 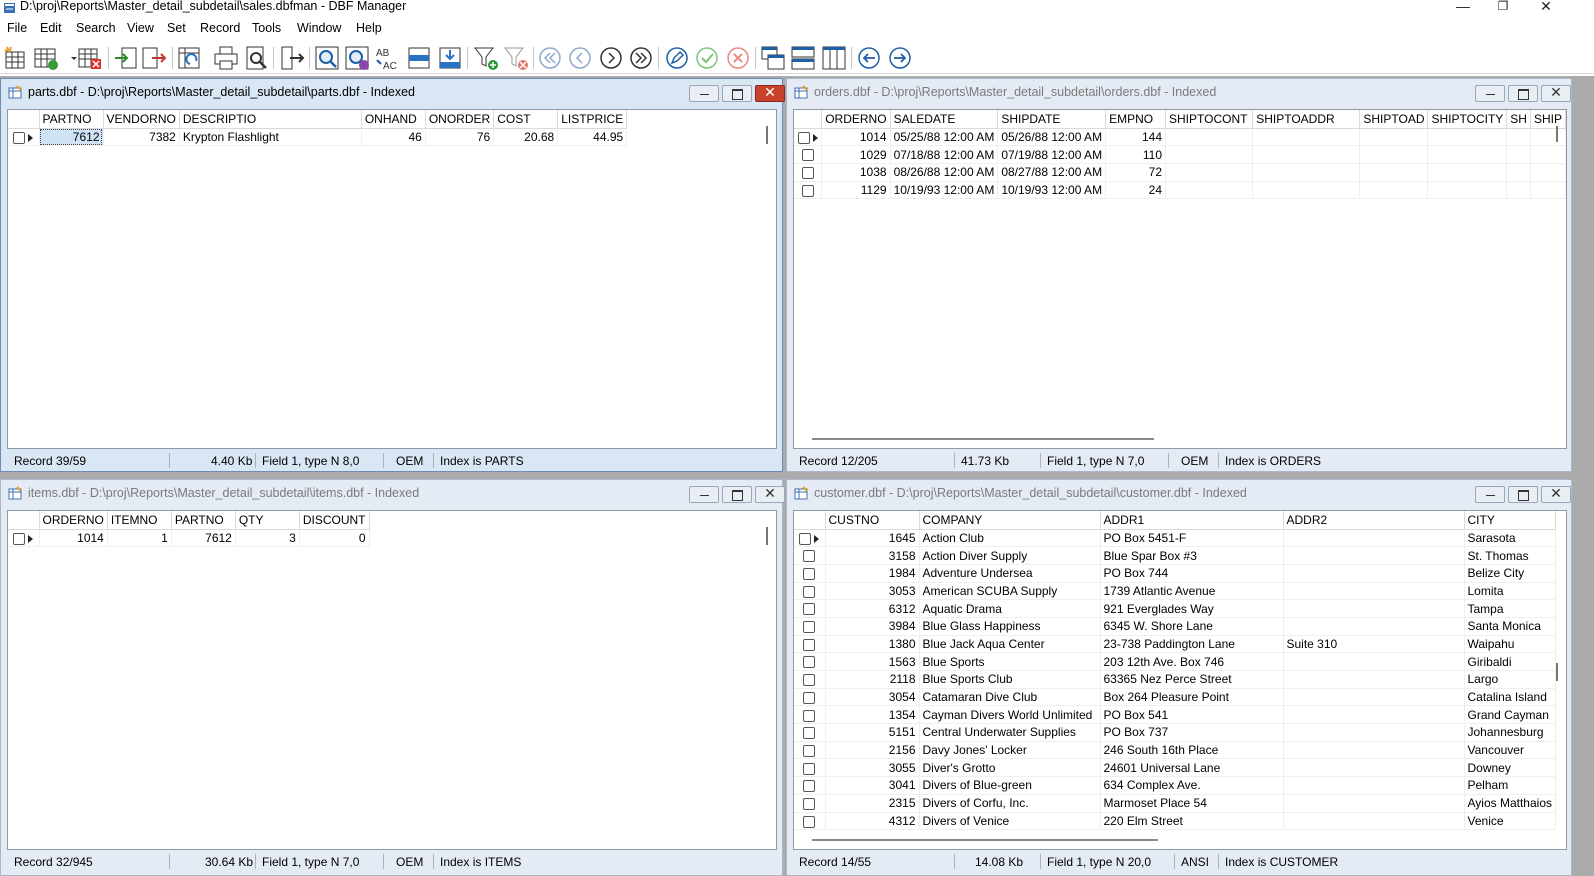 I want to click on parts-minimize-button, so click(x=704, y=93).